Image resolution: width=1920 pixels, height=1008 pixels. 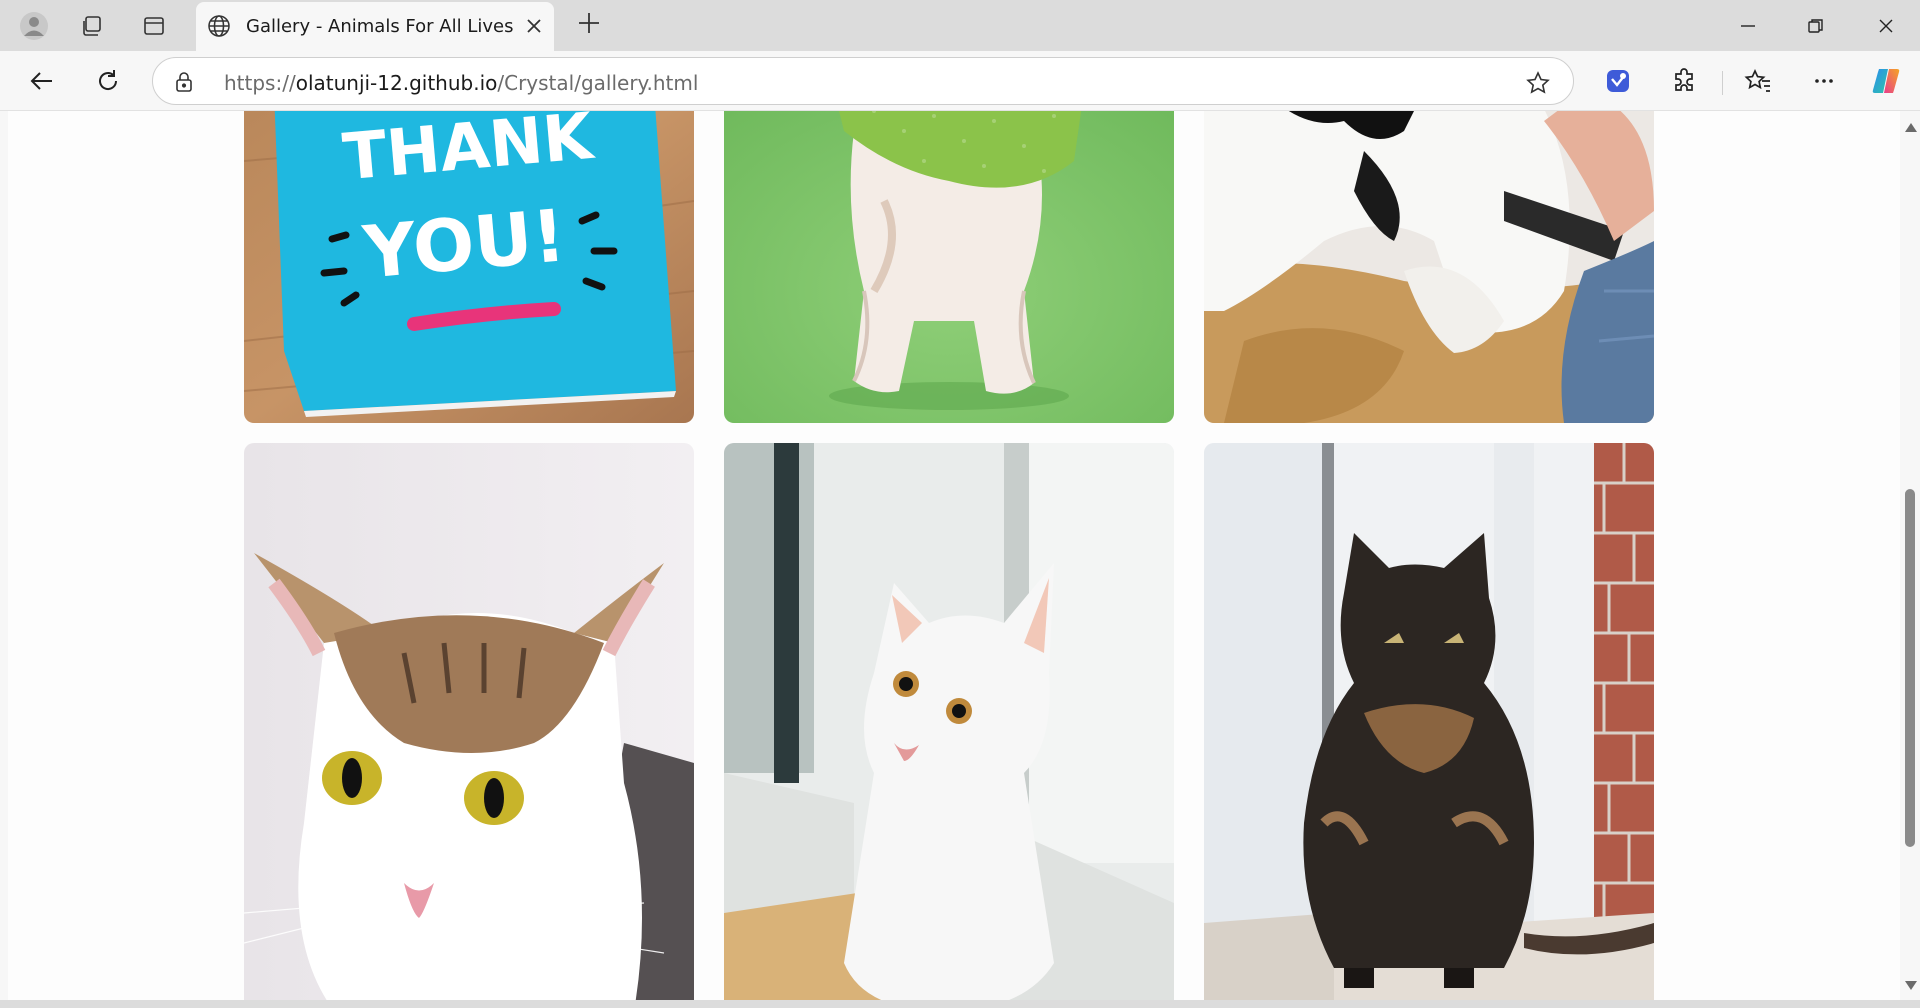 I want to click on title-bar: Gallery - Animals For All Lives, so click(x=960, y=25).